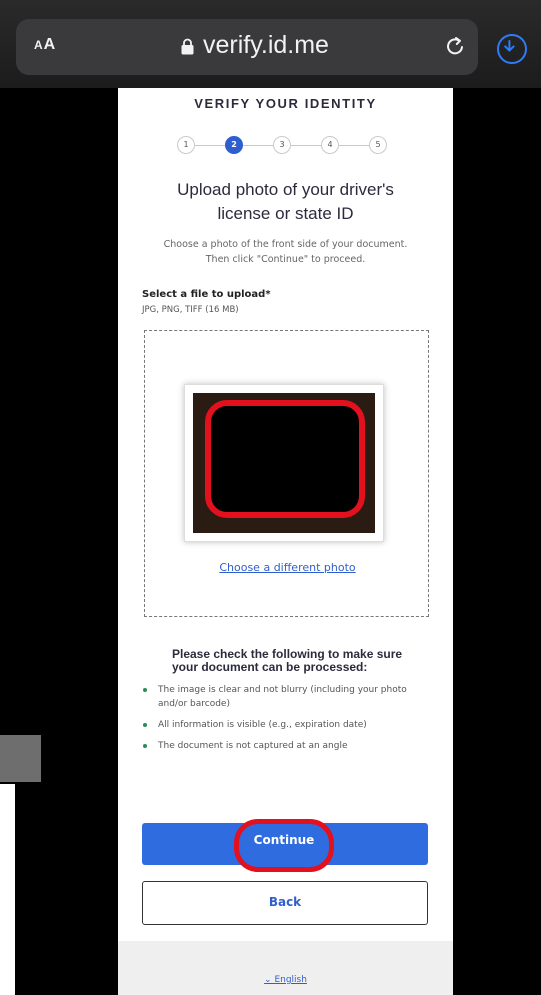 The width and height of the screenshot is (541, 995). Describe the element at coordinates (206, 294) in the screenshot. I see `file-upload-label: Select a file to upload*` at that location.